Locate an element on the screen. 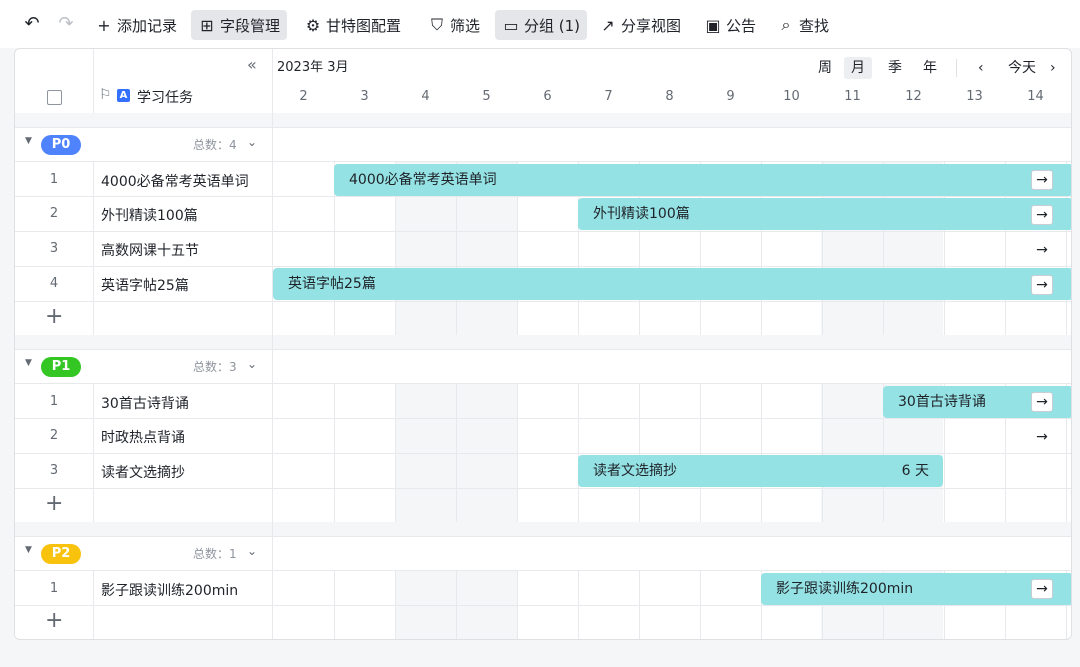 This screenshot has width=1080, height=667. add-record-button: + 添加记录 is located at coordinates (136, 25).